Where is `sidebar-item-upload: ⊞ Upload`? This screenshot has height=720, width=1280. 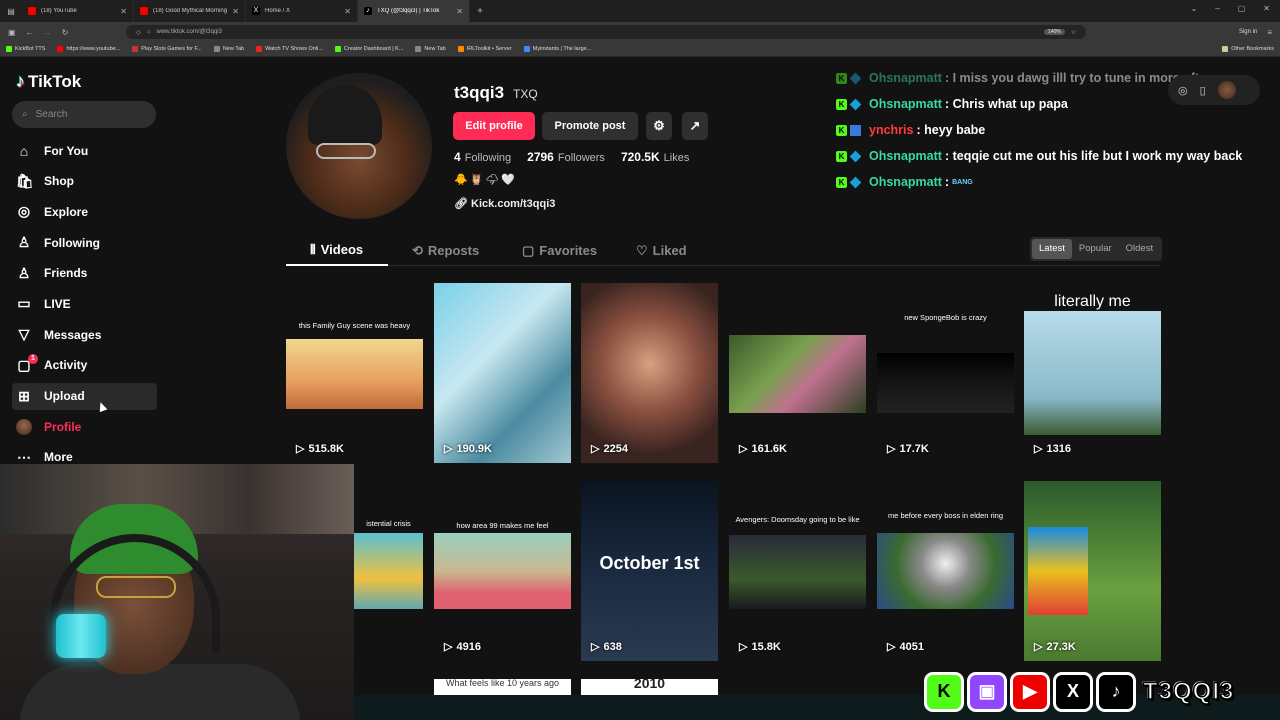 sidebar-item-upload: ⊞ Upload is located at coordinates (84, 396).